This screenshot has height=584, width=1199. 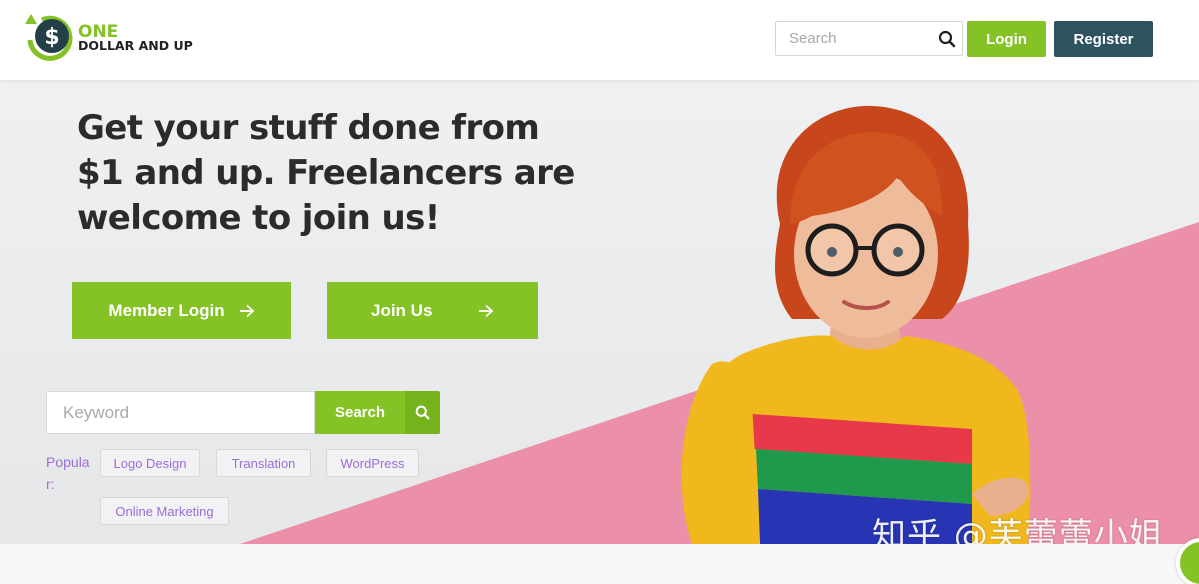 What do you see at coordinates (1103, 39) in the screenshot?
I see `register-button: Register` at bounding box center [1103, 39].